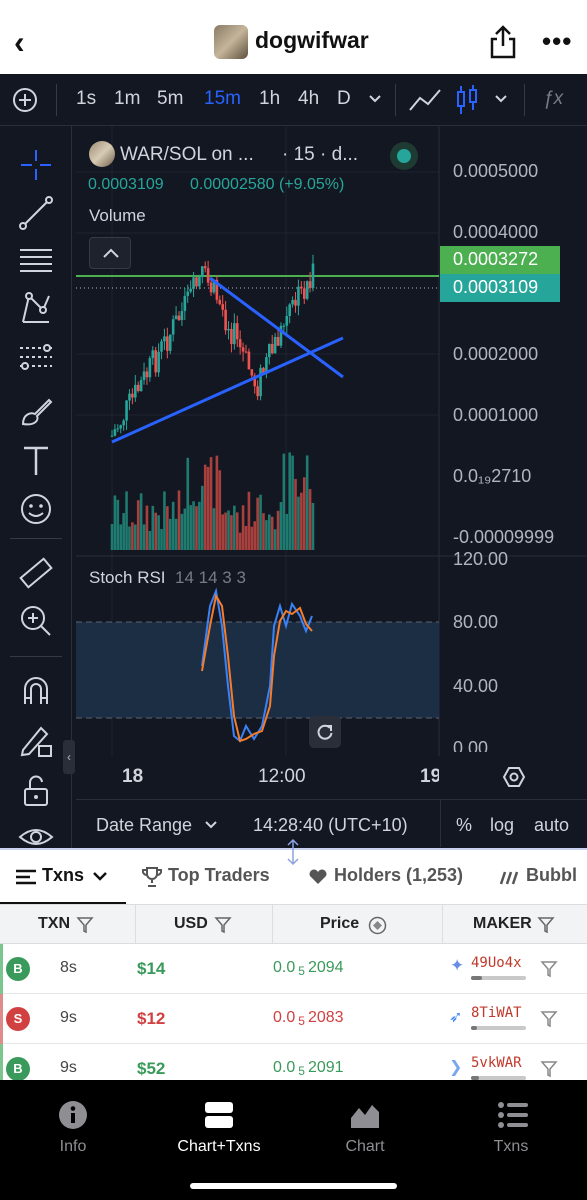 The height and width of the screenshot is (1200, 587). What do you see at coordinates (36, 309) in the screenshot?
I see `pattern-icon` at bounding box center [36, 309].